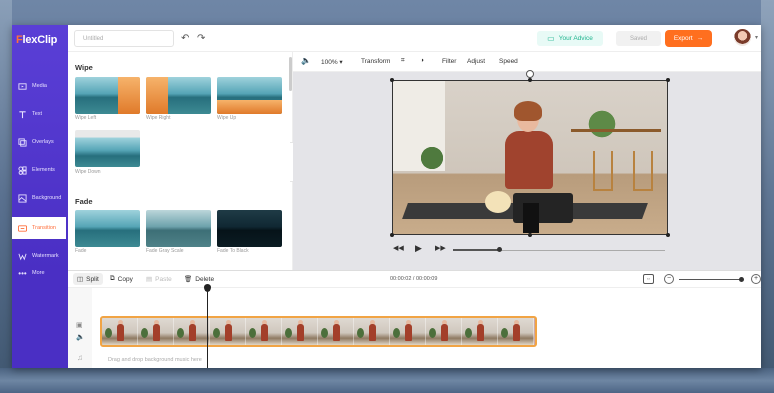 The image size is (774, 393). I want to click on transition-wipe-left, so click(107, 95).